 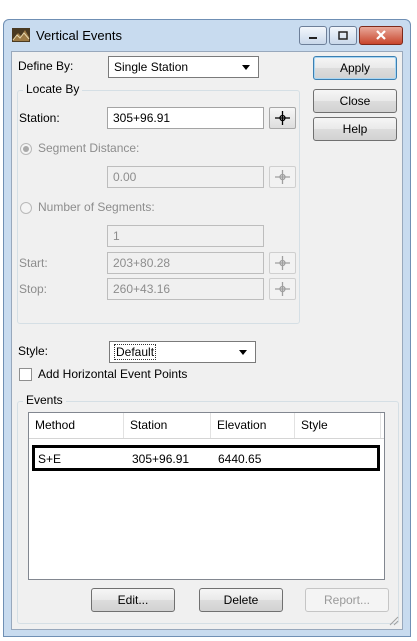 What do you see at coordinates (185, 289) in the screenshot?
I see `stop-input: 260+43.16` at bounding box center [185, 289].